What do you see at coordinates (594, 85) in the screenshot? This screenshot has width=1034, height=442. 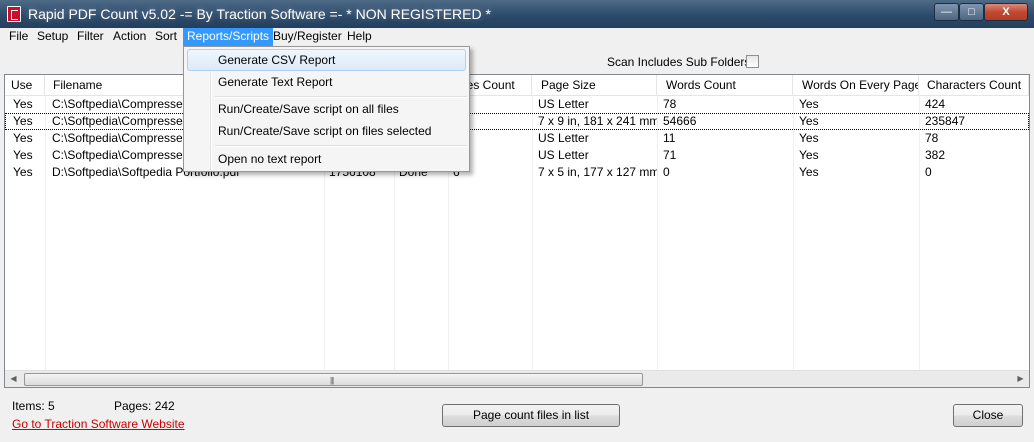 I see `col-page-size: Page Size` at bounding box center [594, 85].